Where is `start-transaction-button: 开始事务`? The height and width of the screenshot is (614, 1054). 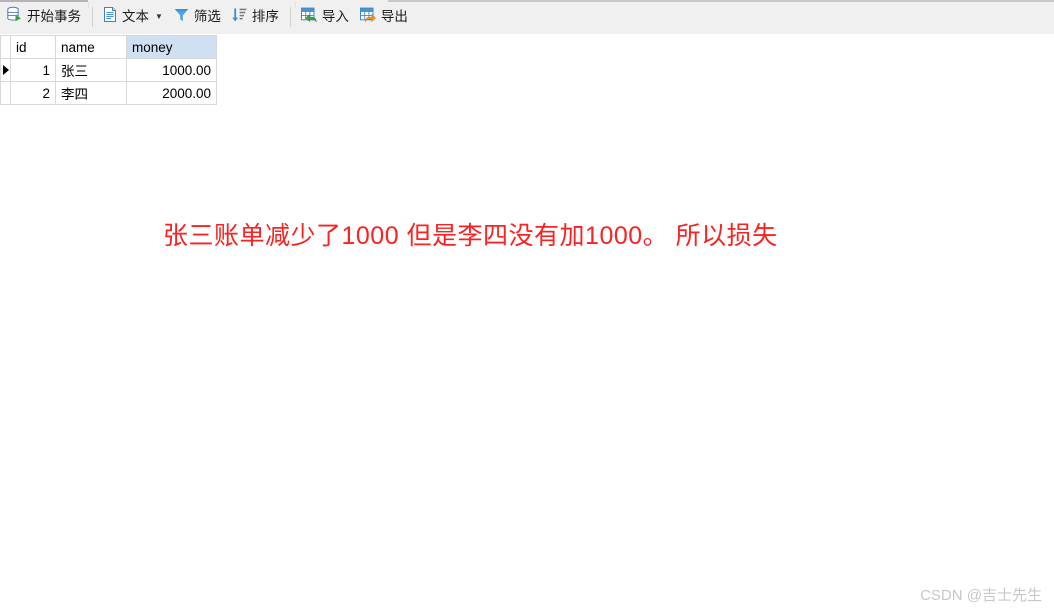
start-transaction-button: 开始事务 is located at coordinates (44, 17).